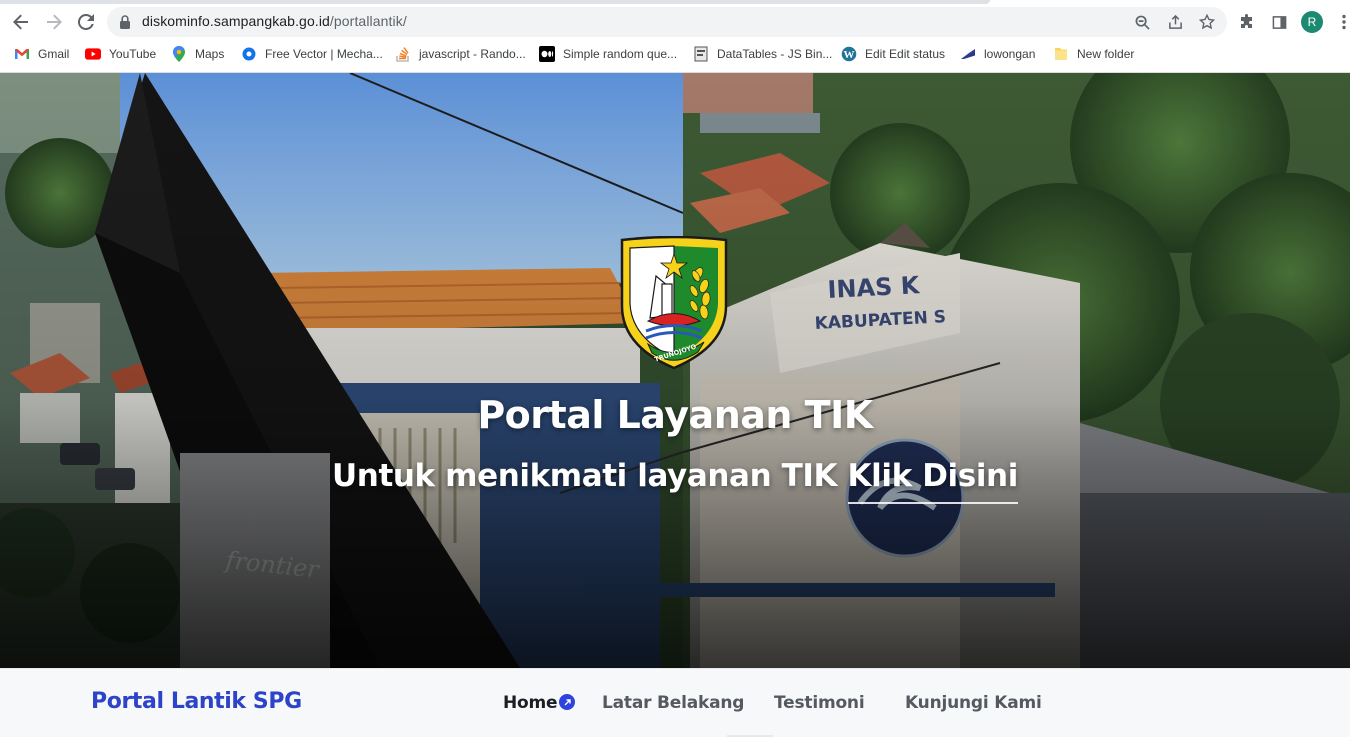  I want to click on bookmark-wordpress: W Edit Edit status, so click(893, 54).